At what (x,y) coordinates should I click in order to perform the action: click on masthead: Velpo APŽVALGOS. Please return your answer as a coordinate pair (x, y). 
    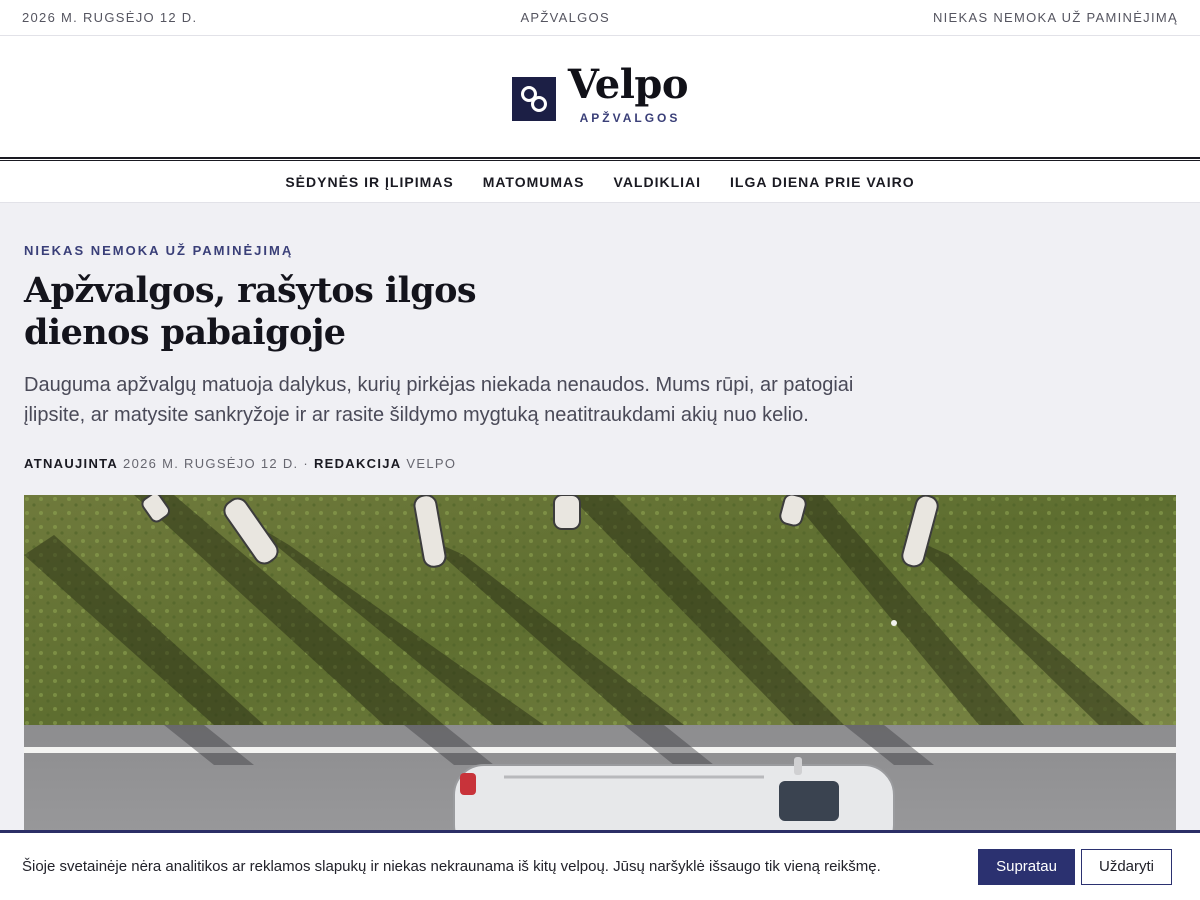
    Looking at the image, I should click on (600, 96).